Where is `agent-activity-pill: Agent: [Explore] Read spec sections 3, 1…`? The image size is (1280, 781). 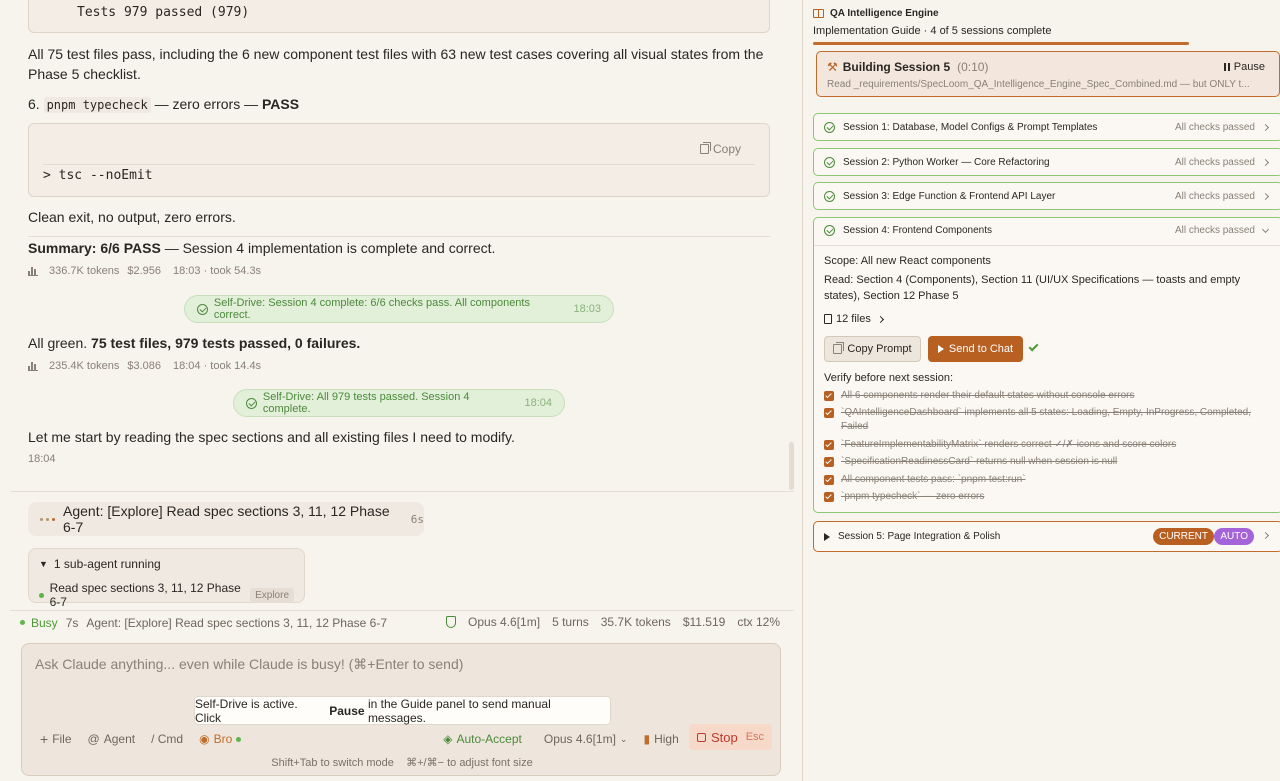
agent-activity-pill: Agent: [Explore] Read spec sections 3, 1… is located at coordinates (226, 519).